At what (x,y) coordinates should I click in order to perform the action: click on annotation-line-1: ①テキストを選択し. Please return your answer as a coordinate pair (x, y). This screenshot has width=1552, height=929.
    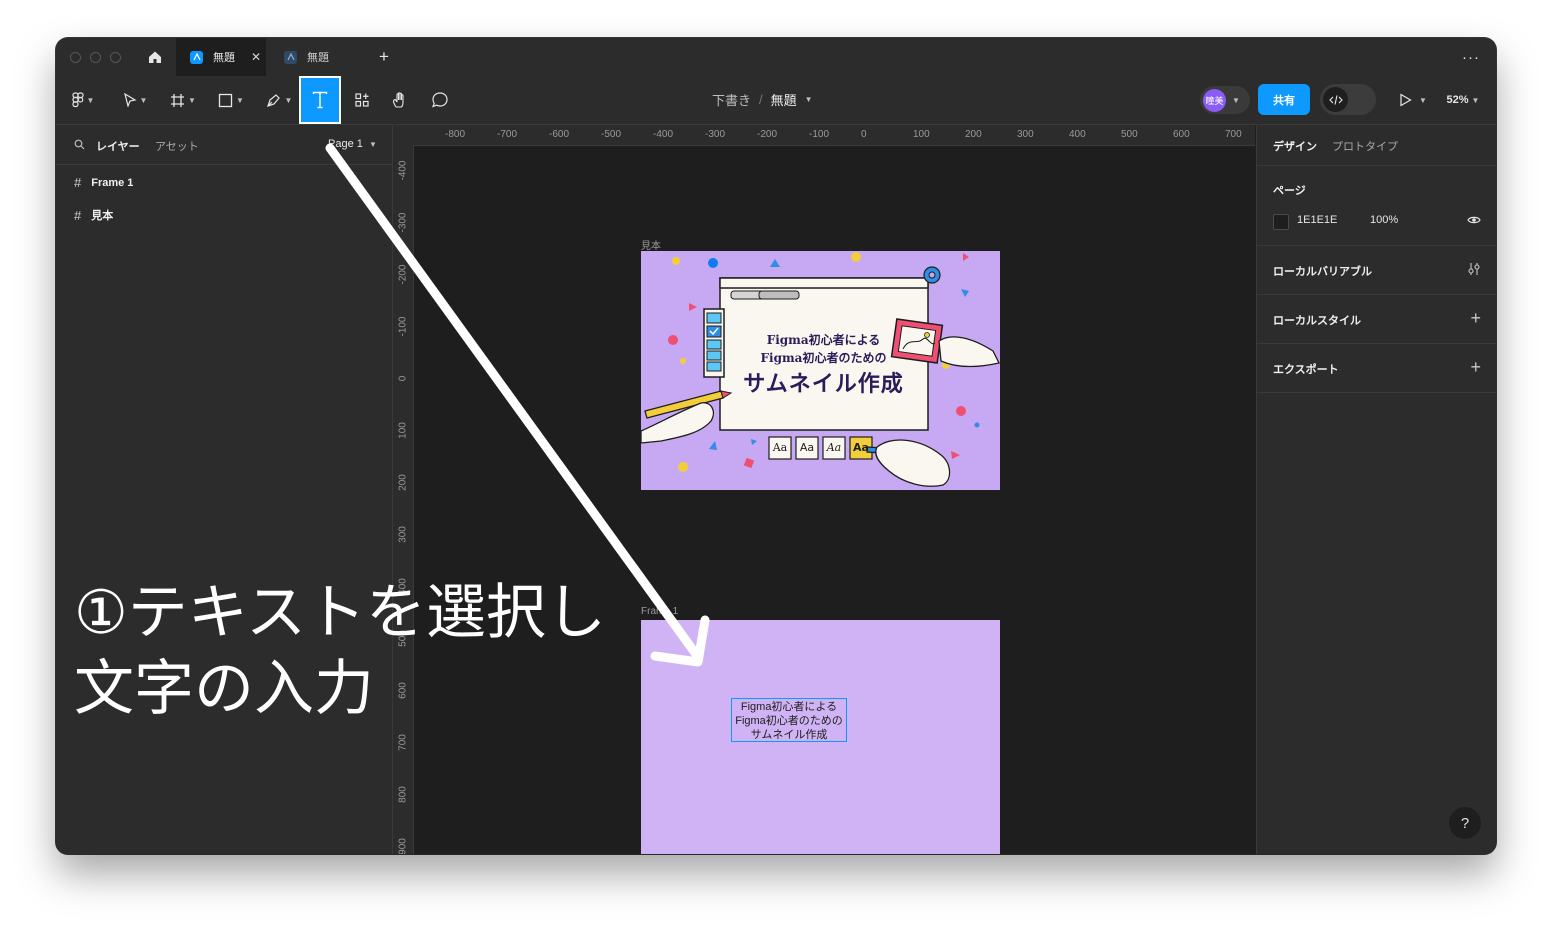
    Looking at the image, I should click on (340, 613).